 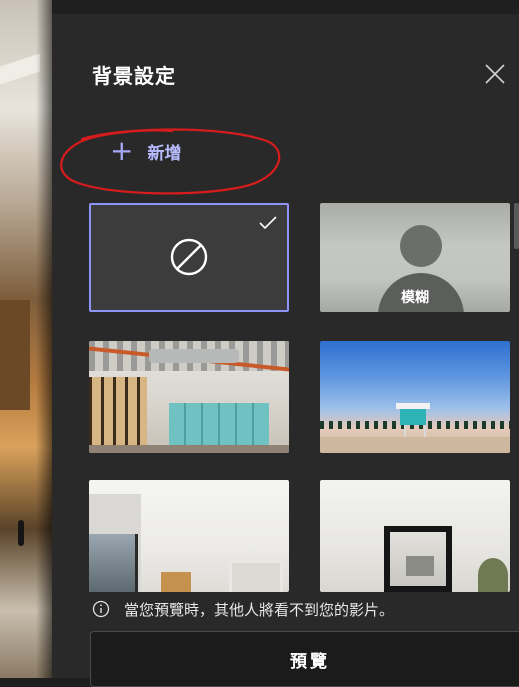 What do you see at coordinates (189, 397) in the screenshot?
I see `background-option-office` at bounding box center [189, 397].